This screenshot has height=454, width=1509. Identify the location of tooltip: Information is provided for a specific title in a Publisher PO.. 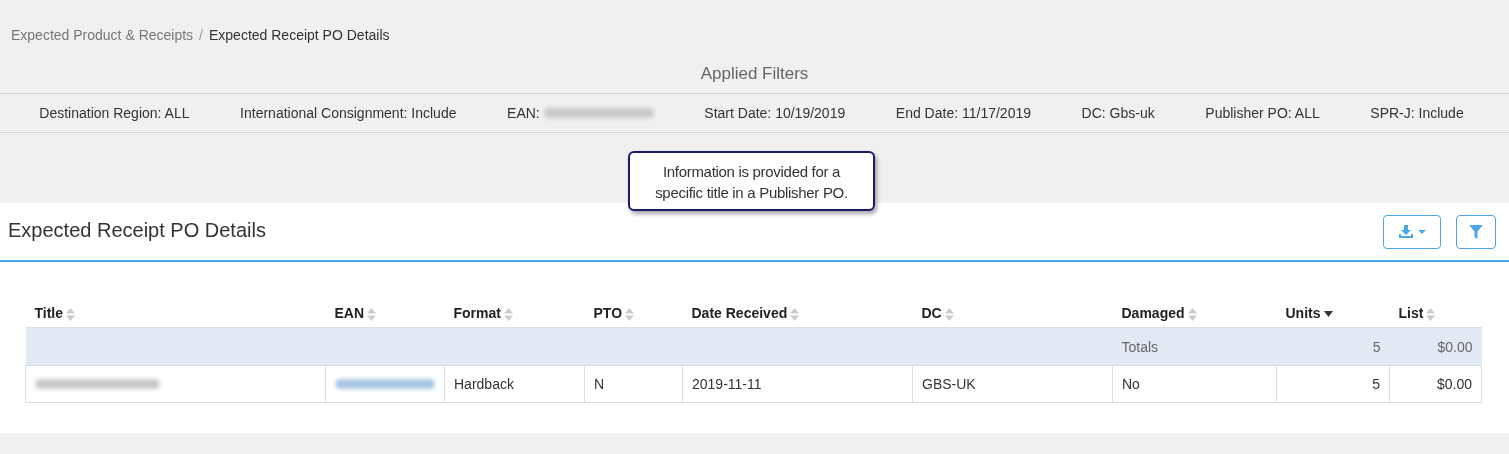
(751, 181).